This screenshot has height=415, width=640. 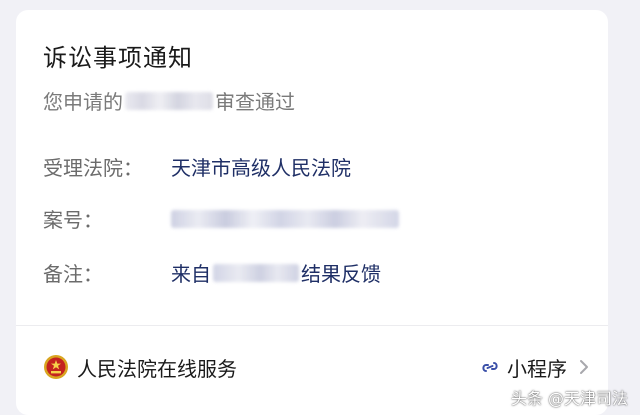 I want to click on redacted-case-number, so click(x=285, y=218).